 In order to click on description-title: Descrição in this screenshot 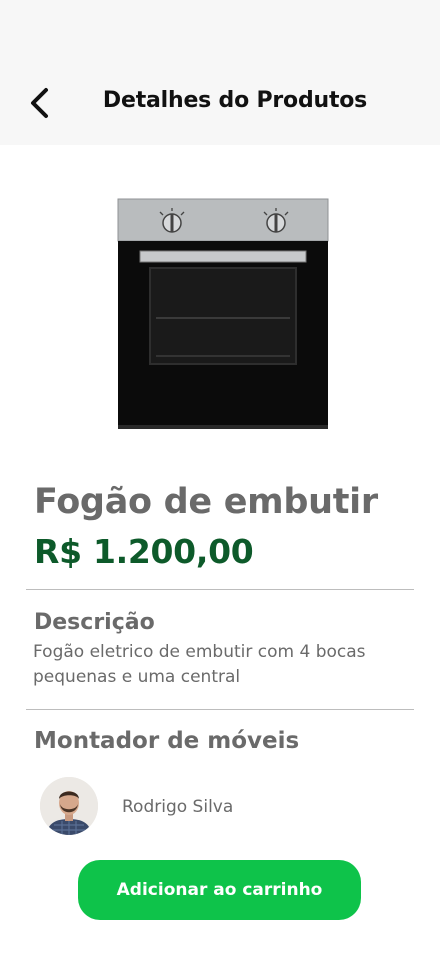, I will do `click(94, 622)`.